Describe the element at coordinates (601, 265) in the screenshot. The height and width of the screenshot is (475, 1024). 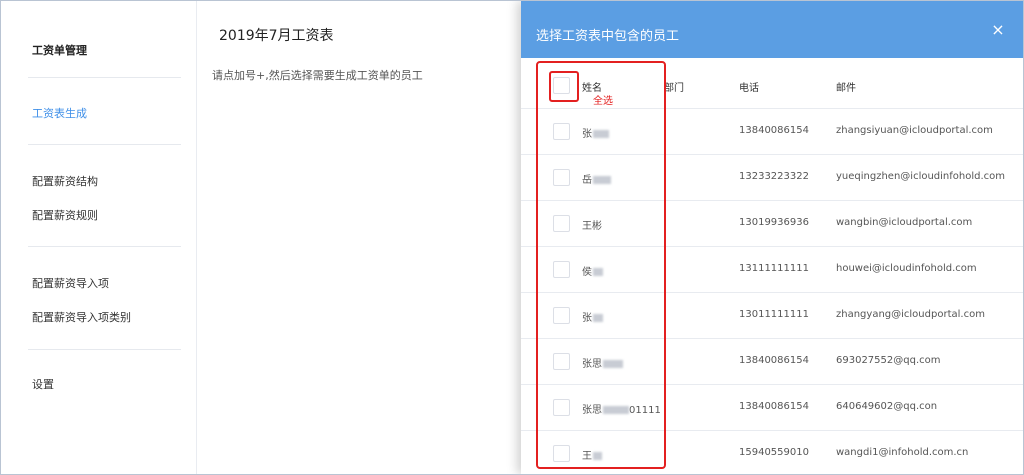
I see `annotation-box-name-column` at that location.